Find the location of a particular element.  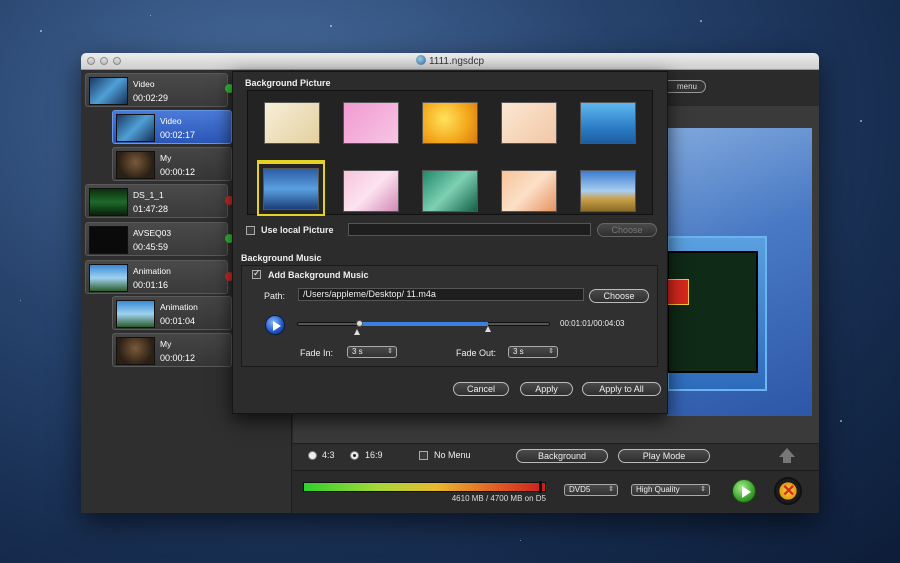

up-arrow-stem is located at coordinates (787, 459).